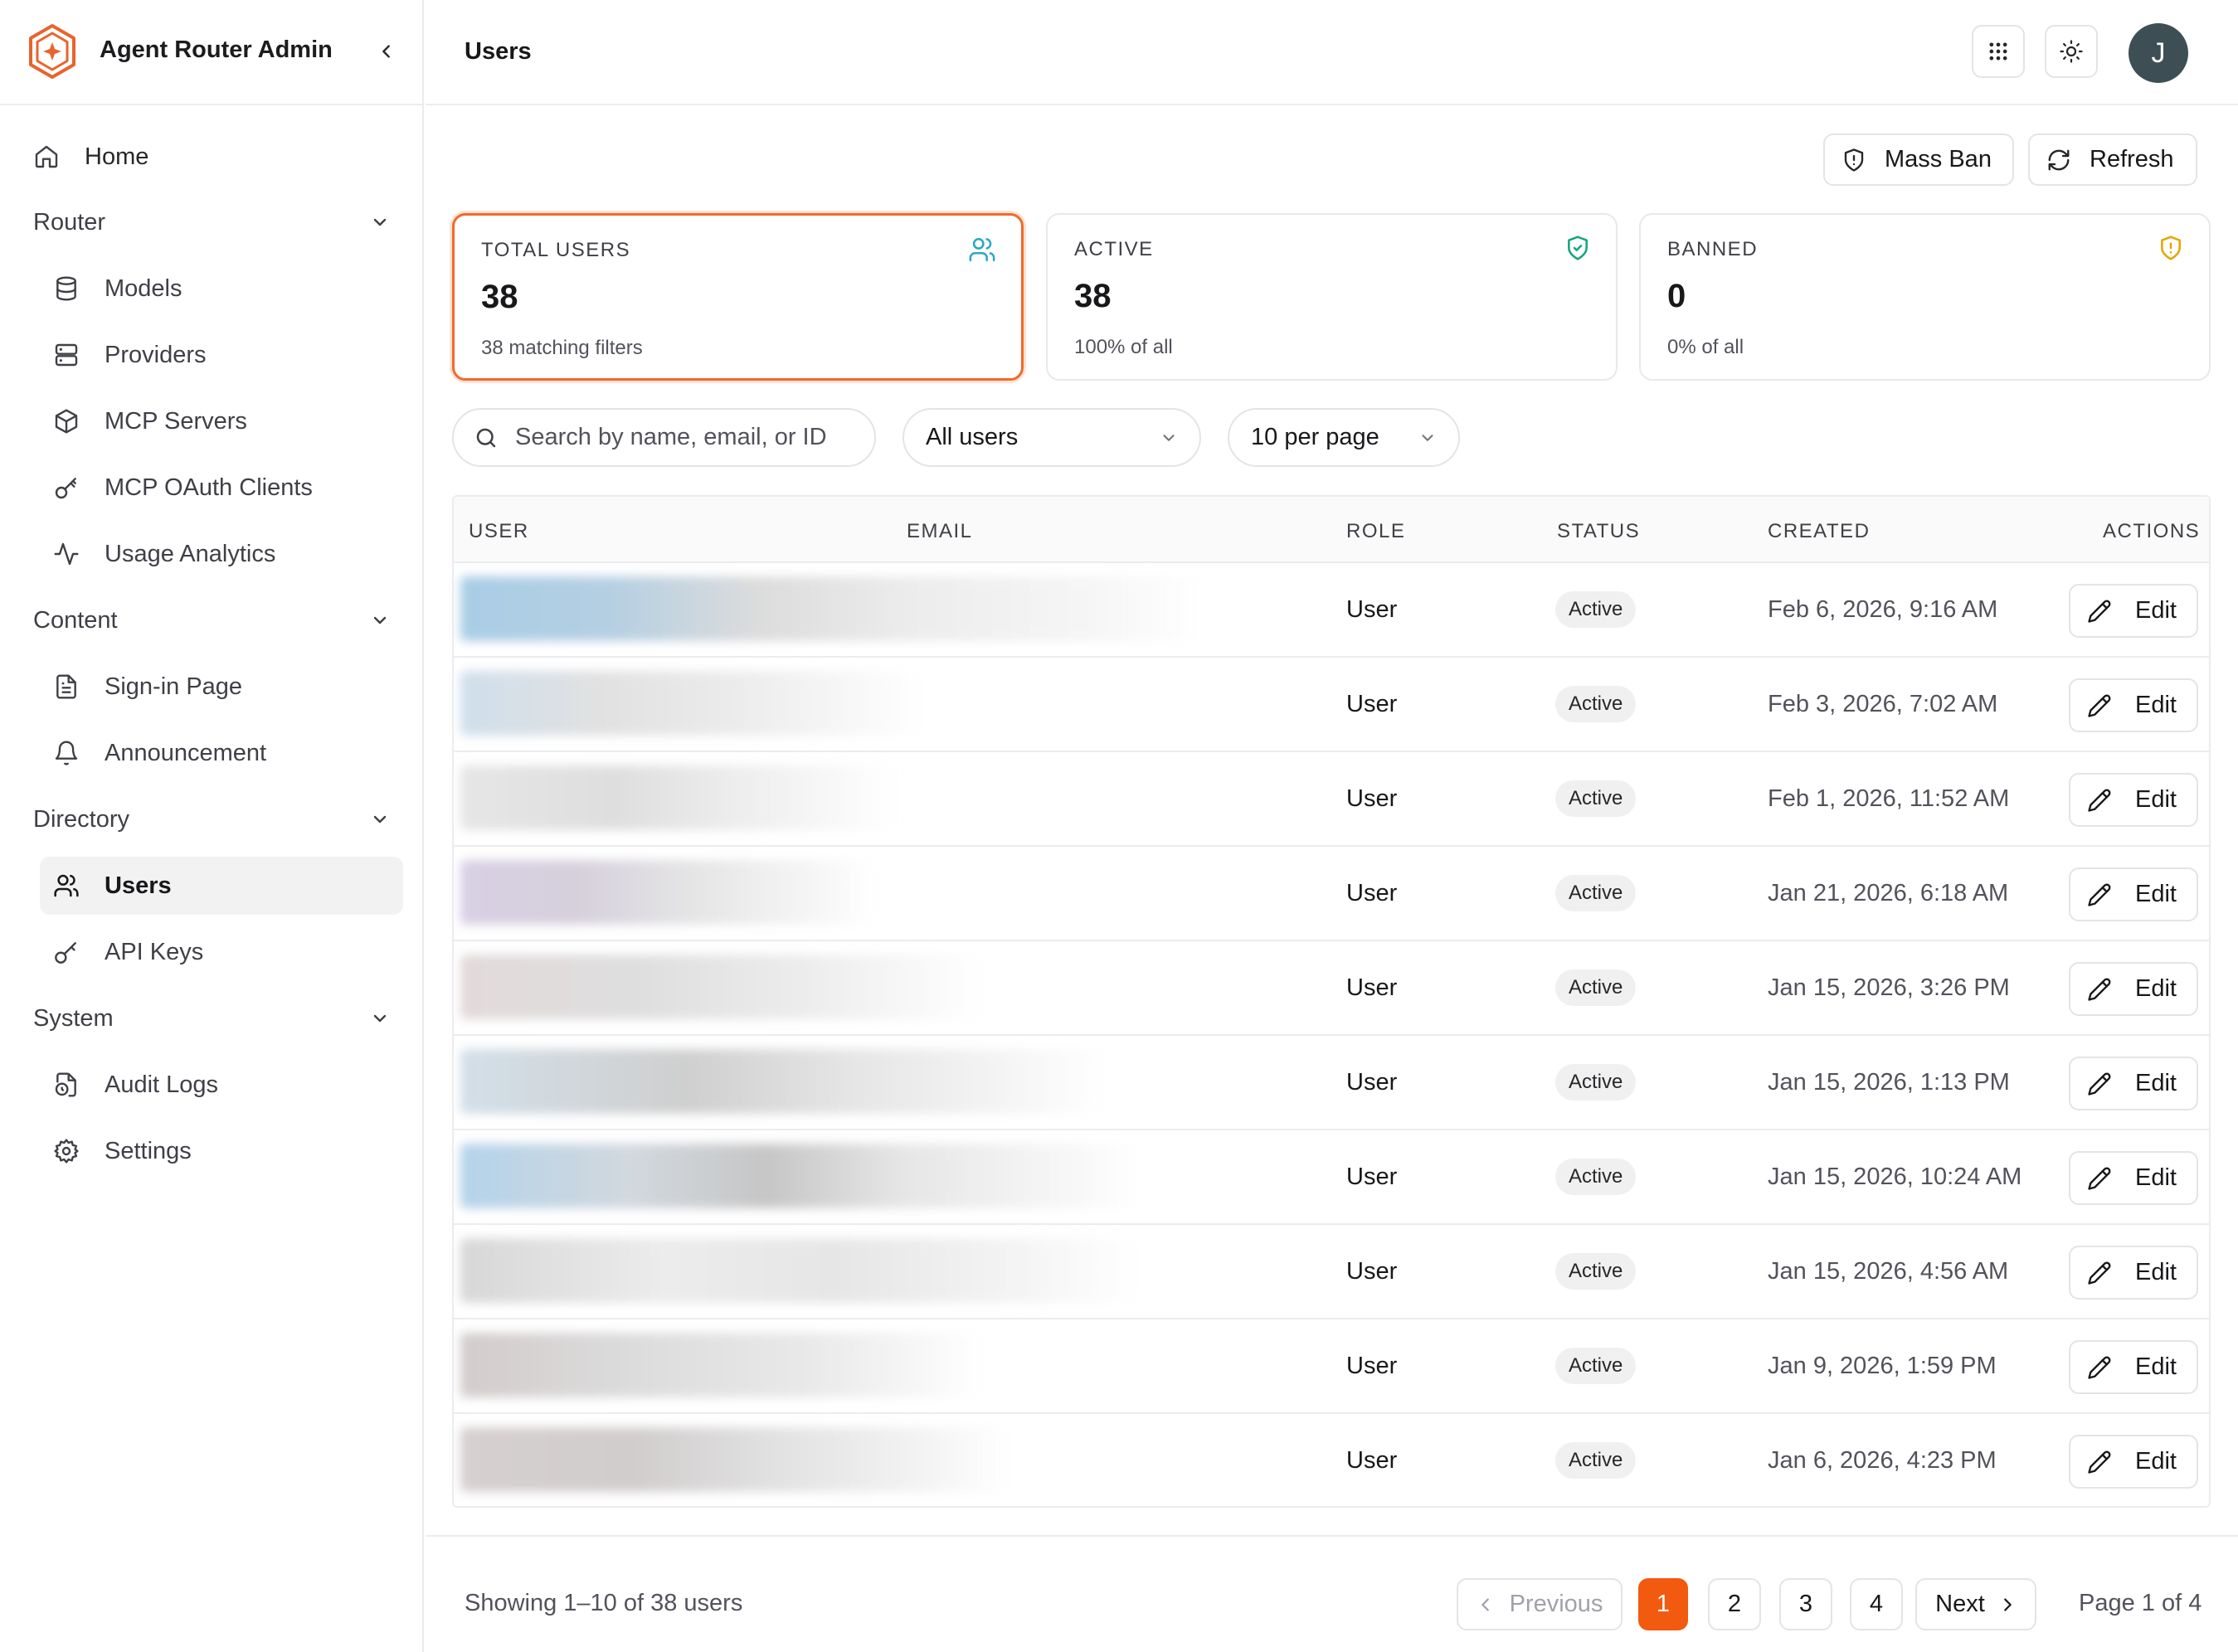 This screenshot has width=2238, height=1652. I want to click on sidebar-item-providers: Providers, so click(221, 355).